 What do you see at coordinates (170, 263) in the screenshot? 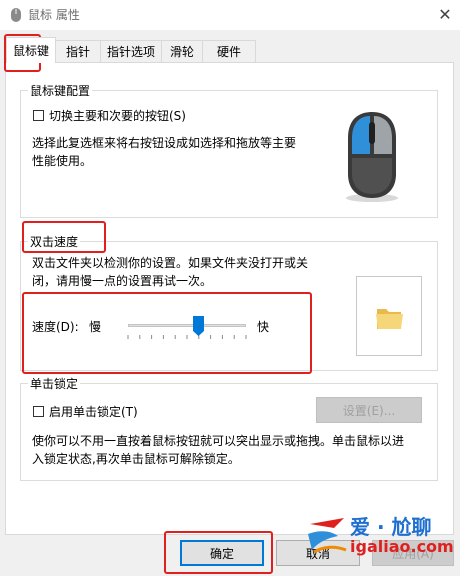
I see `double-click-description-line: 双击文件夹以检测你的设置。如果文件夹没打开或关` at bounding box center [170, 263].